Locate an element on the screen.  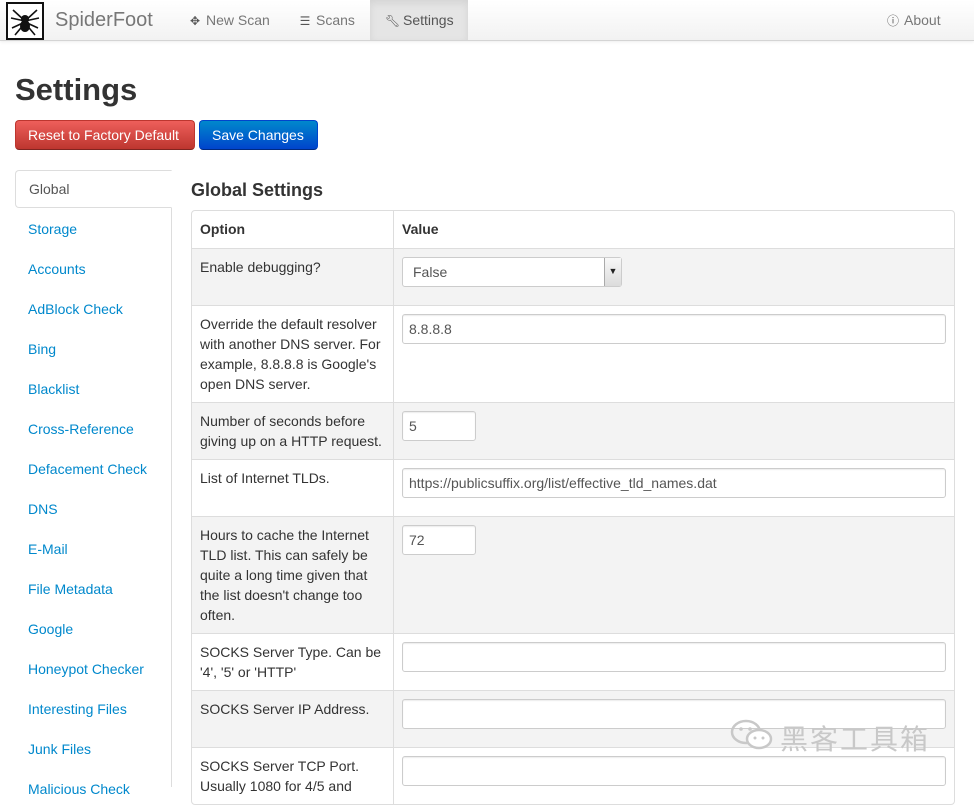
debug-select: False ▼ is located at coordinates (512, 272).